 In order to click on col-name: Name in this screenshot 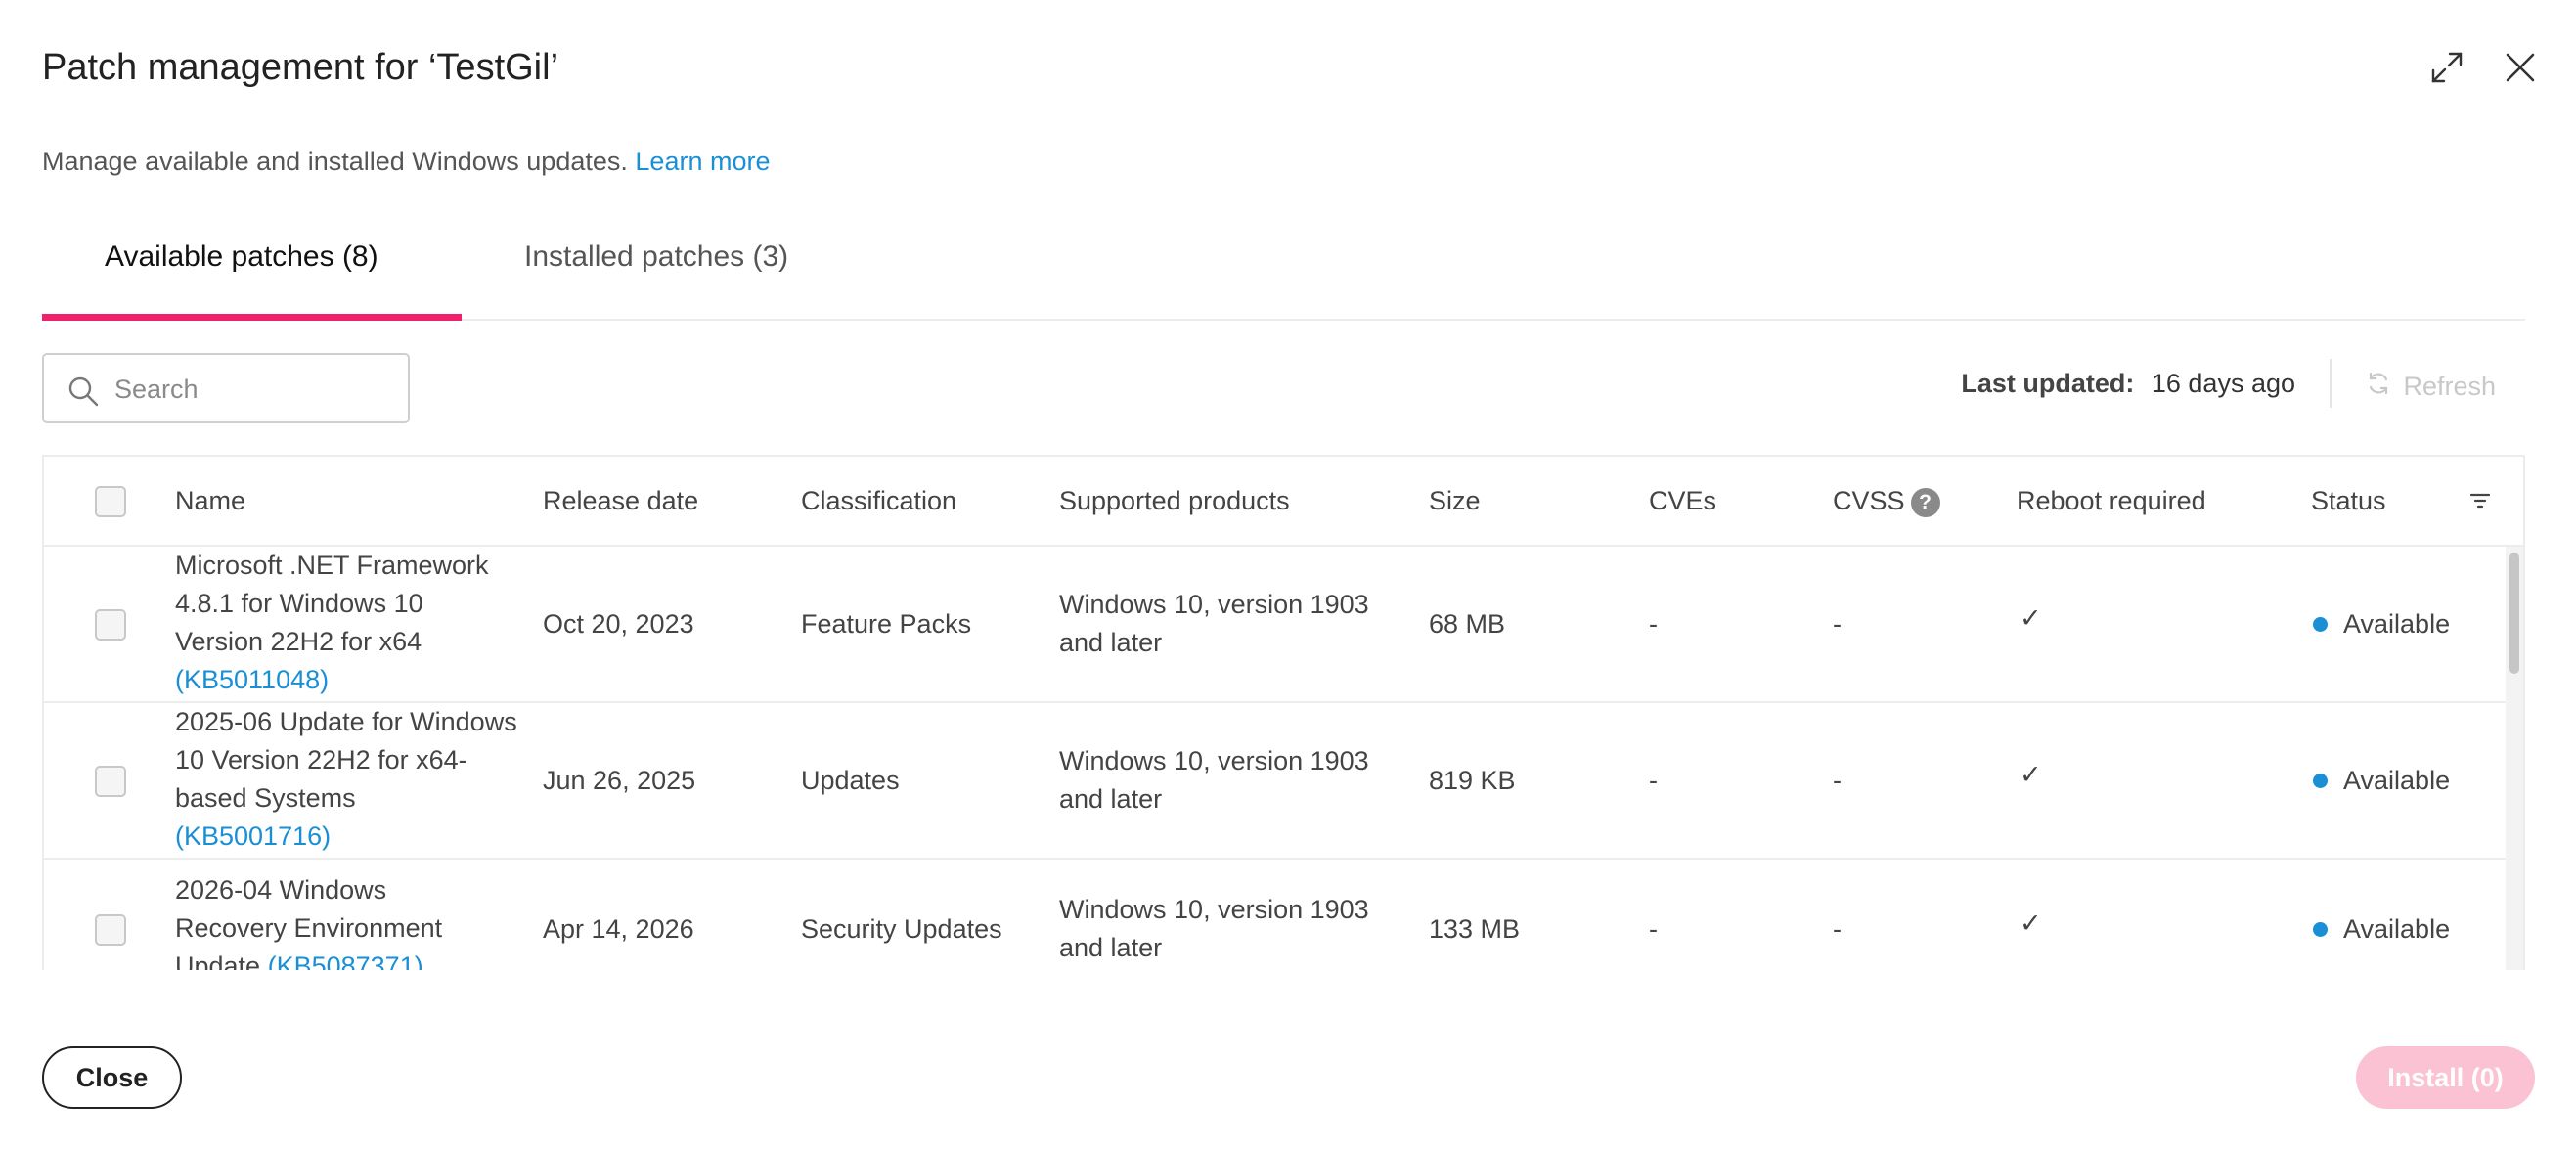, I will do `click(210, 501)`.